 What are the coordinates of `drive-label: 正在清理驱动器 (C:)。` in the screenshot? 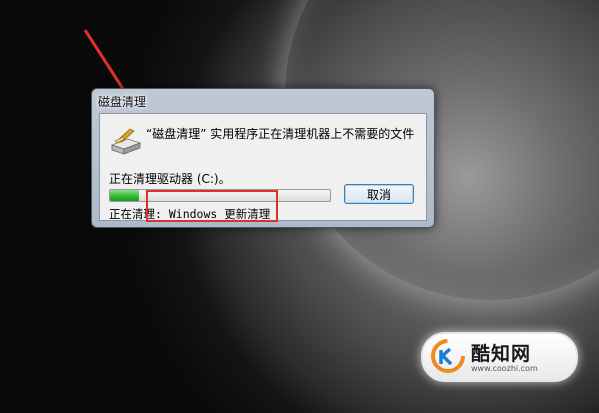 It's located at (170, 179).